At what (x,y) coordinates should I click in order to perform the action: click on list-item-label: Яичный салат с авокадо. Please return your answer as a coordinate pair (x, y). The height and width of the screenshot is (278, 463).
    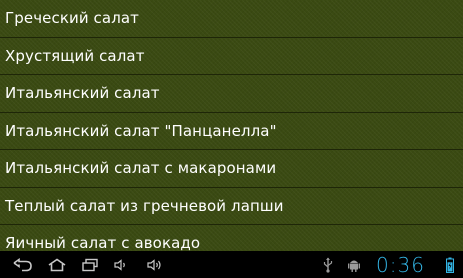
    Looking at the image, I should click on (103, 242).